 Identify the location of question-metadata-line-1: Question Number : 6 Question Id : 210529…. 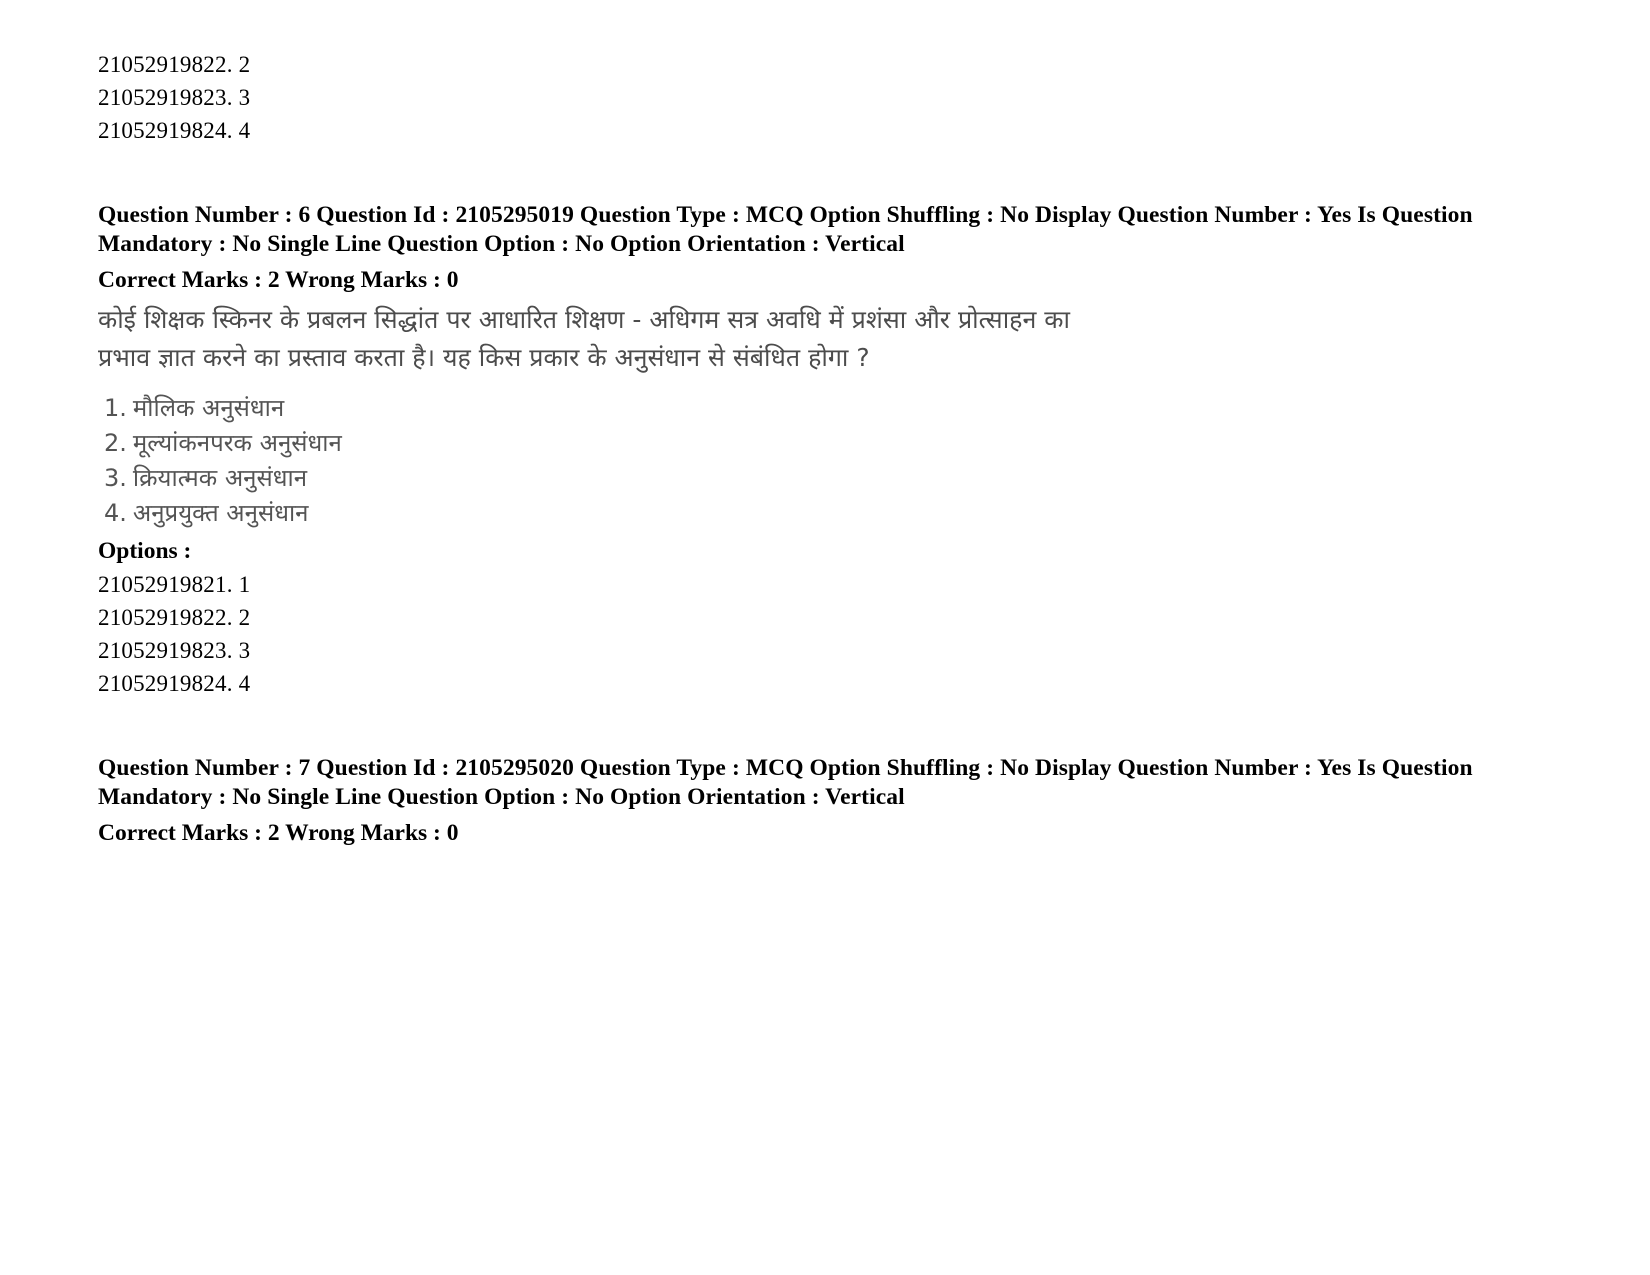
(785, 215).